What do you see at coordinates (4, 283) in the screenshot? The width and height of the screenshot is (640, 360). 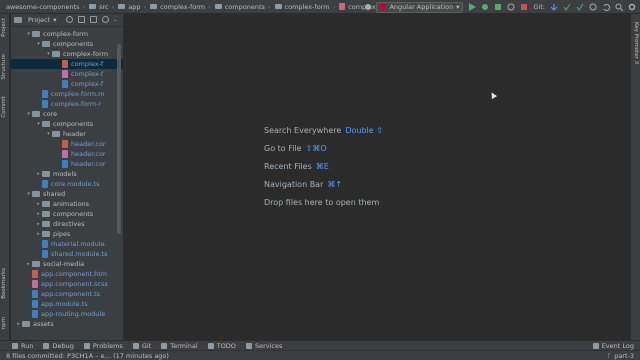 I see `bookmarks-tool-button: Bookmarks` at bounding box center [4, 283].